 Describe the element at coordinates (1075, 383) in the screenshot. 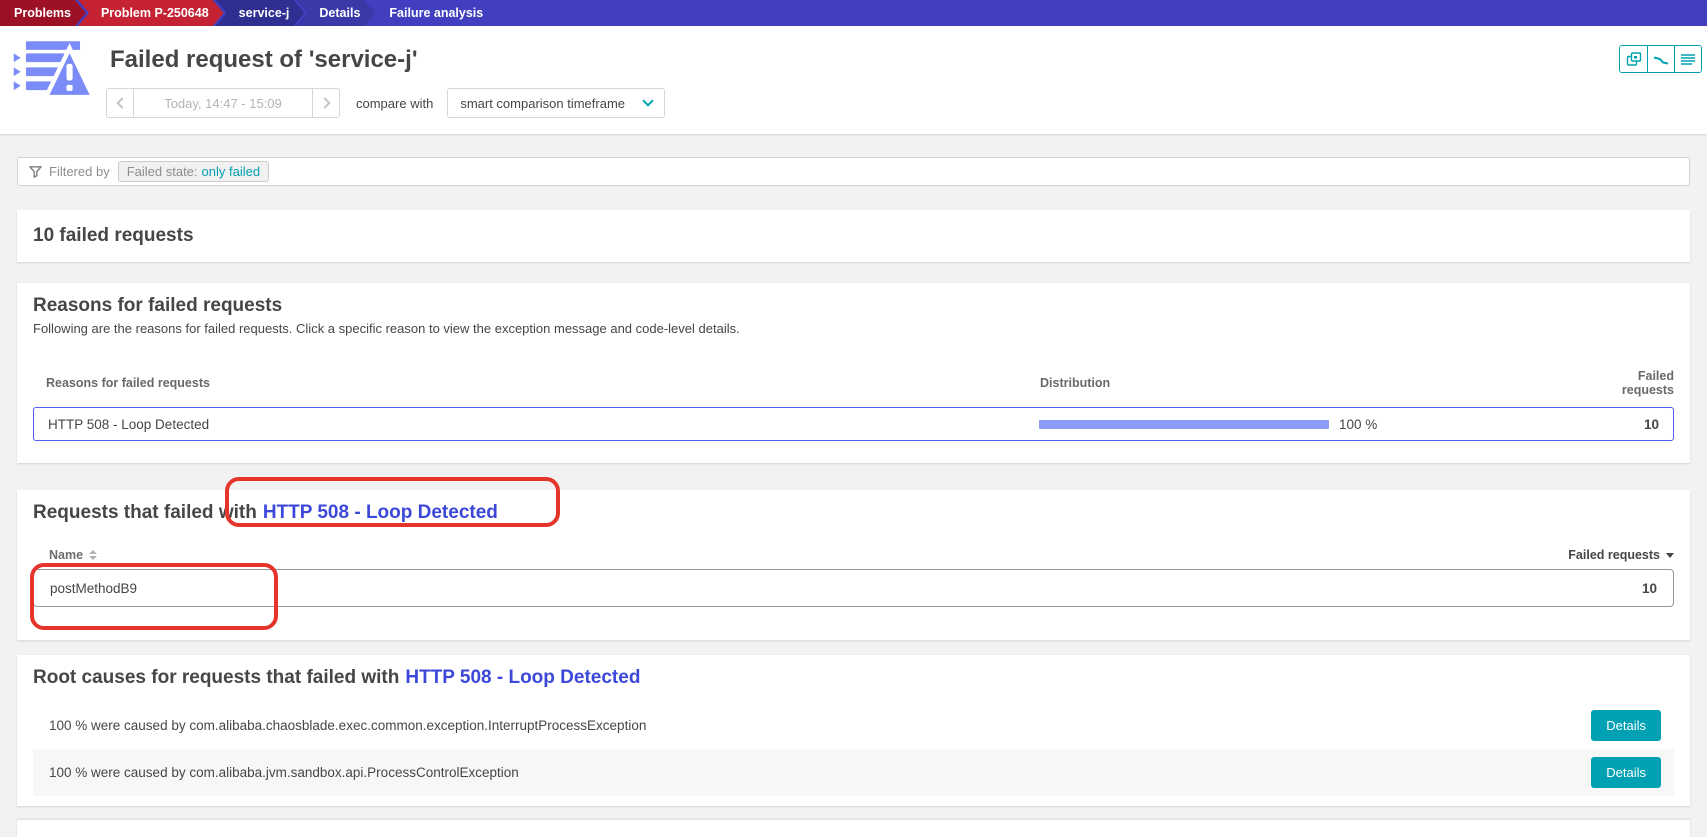

I see `column-distribution: Distribution` at that location.